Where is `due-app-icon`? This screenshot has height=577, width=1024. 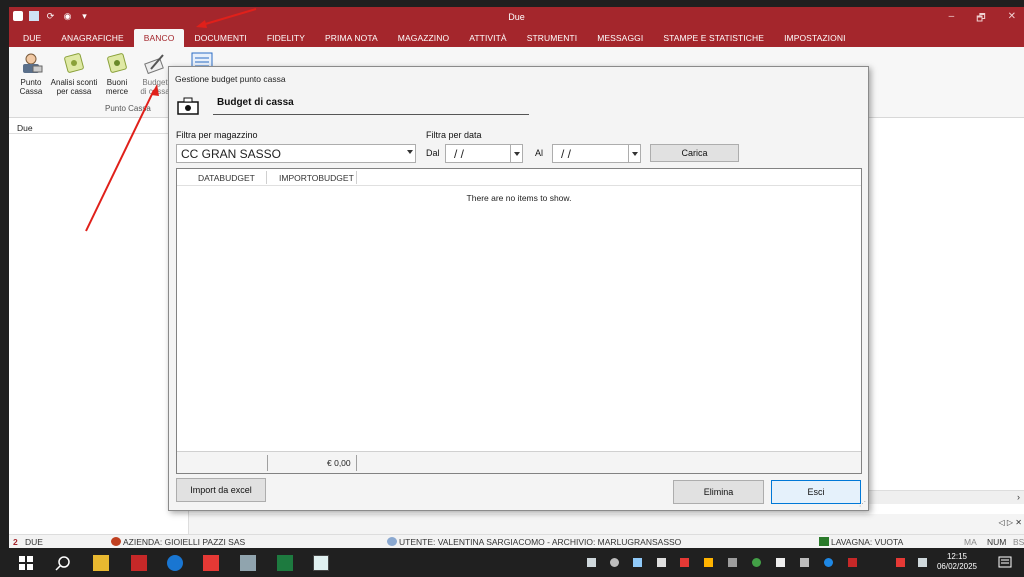
due-app-icon is located at coordinates (321, 563).